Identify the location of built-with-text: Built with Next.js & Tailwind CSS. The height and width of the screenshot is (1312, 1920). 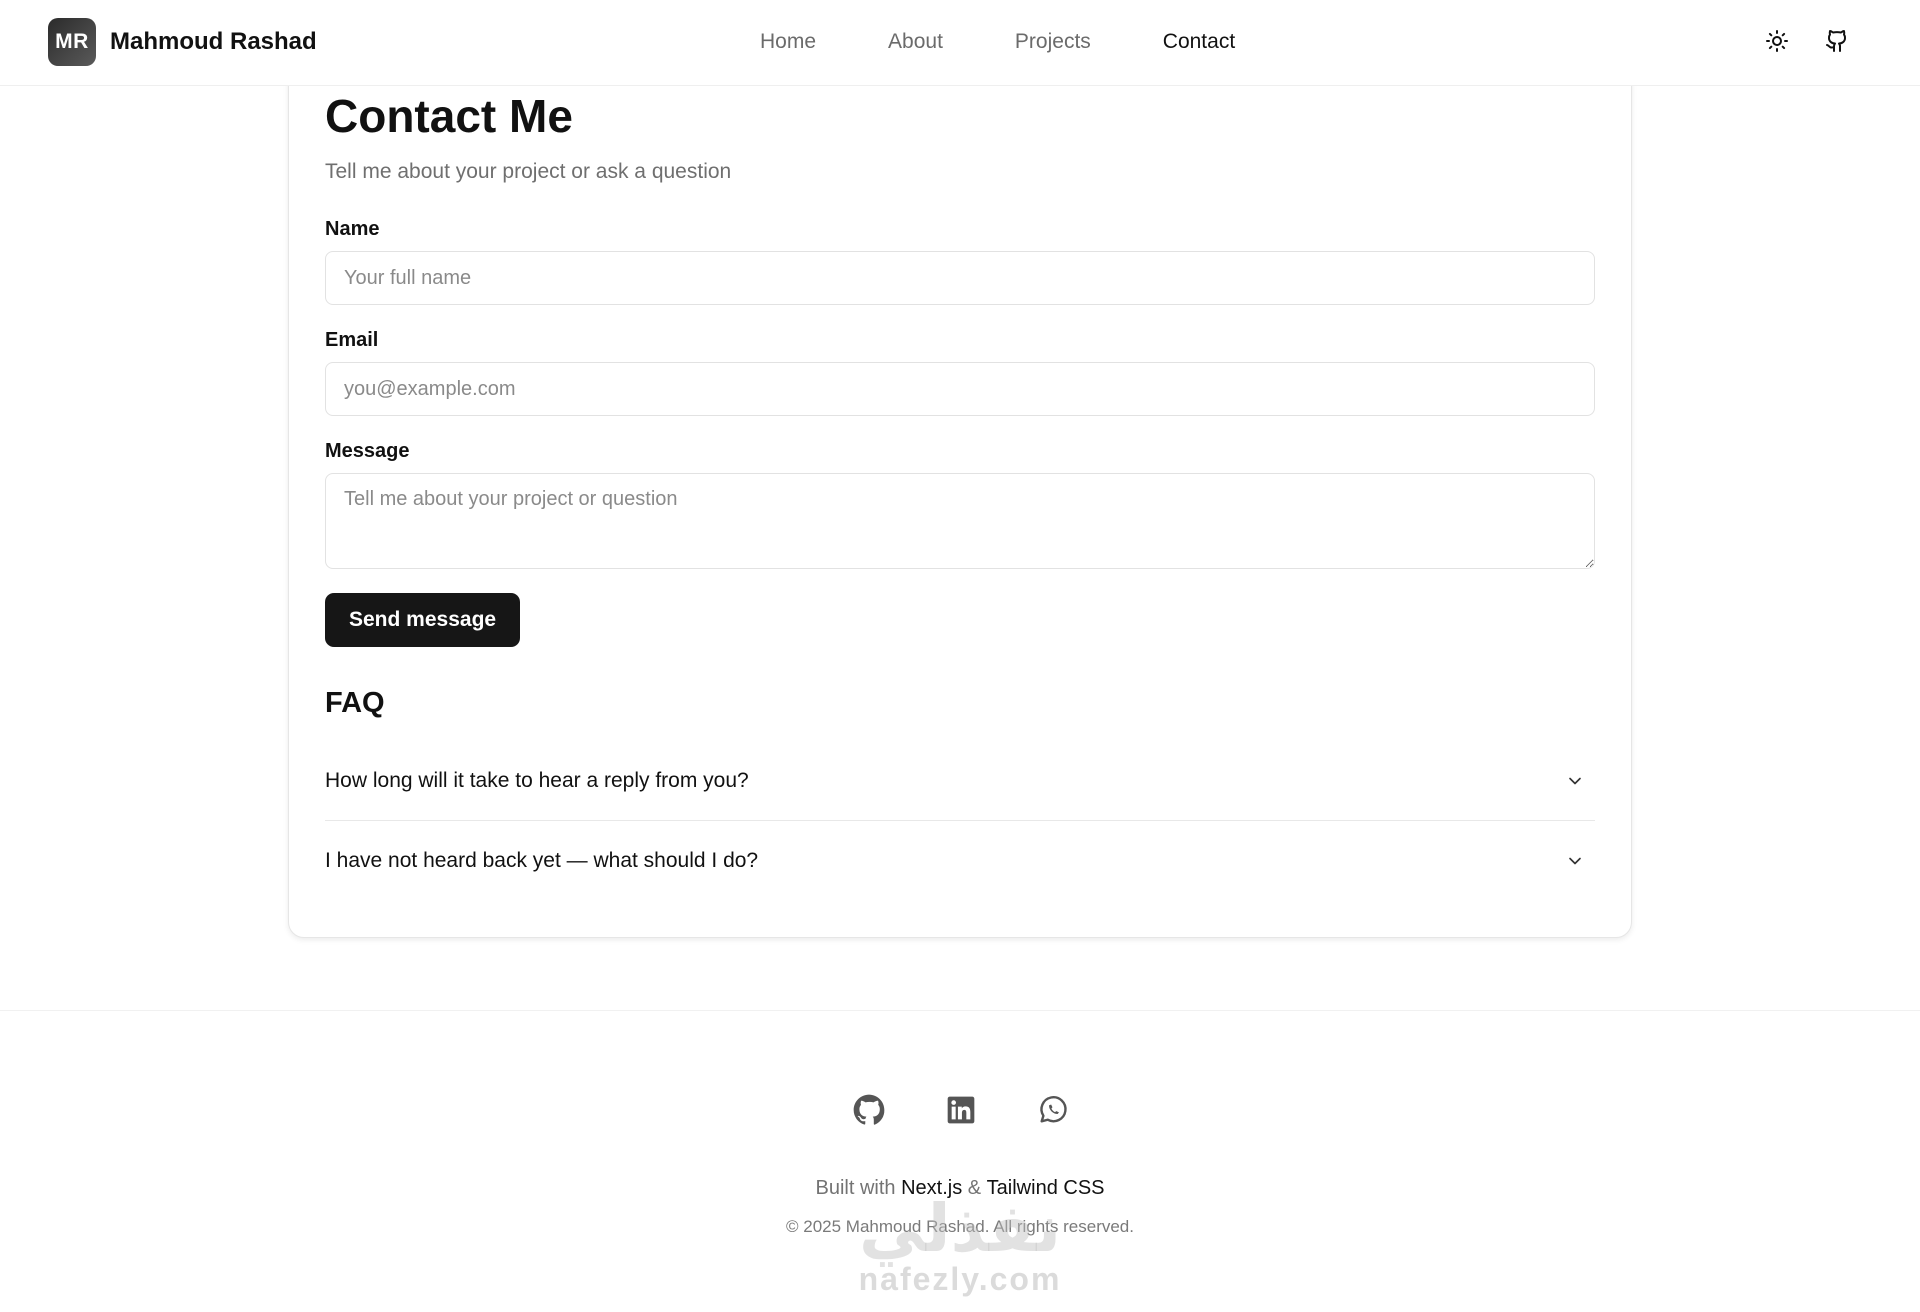
(960, 1188).